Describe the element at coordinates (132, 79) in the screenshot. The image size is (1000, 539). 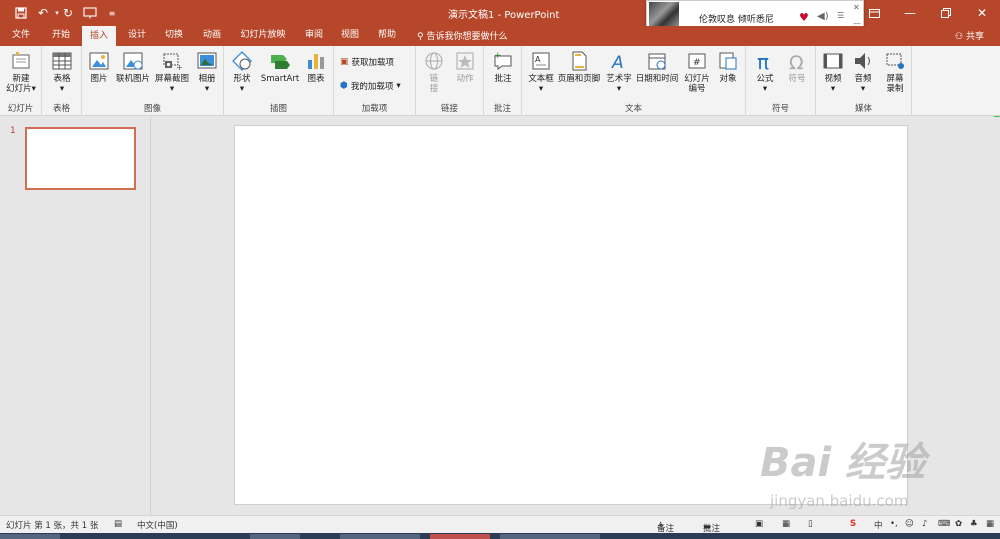
I see `online-picture-label: 联机图片` at that location.